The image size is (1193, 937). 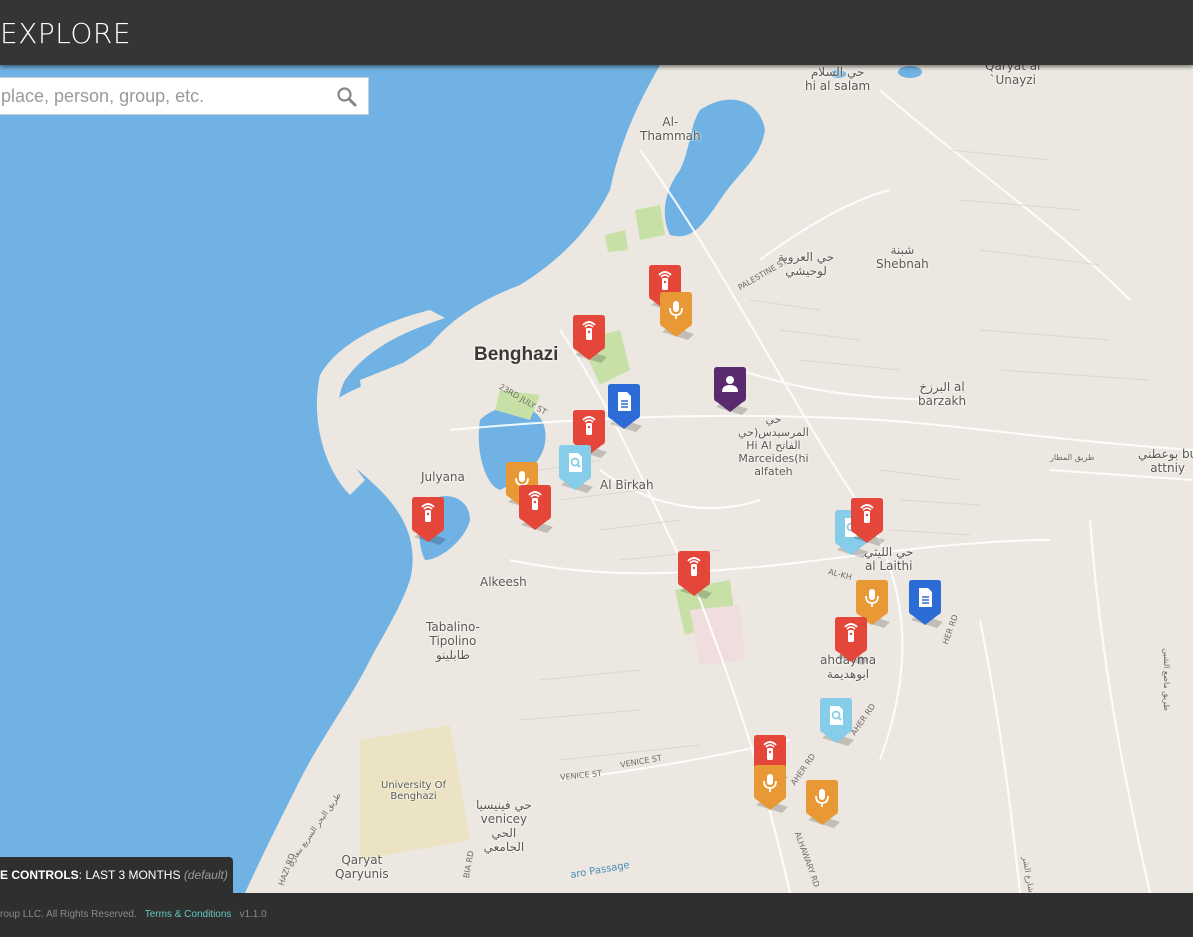 I want to click on place-label-alkeesh: Alkeesh, so click(x=503, y=582).